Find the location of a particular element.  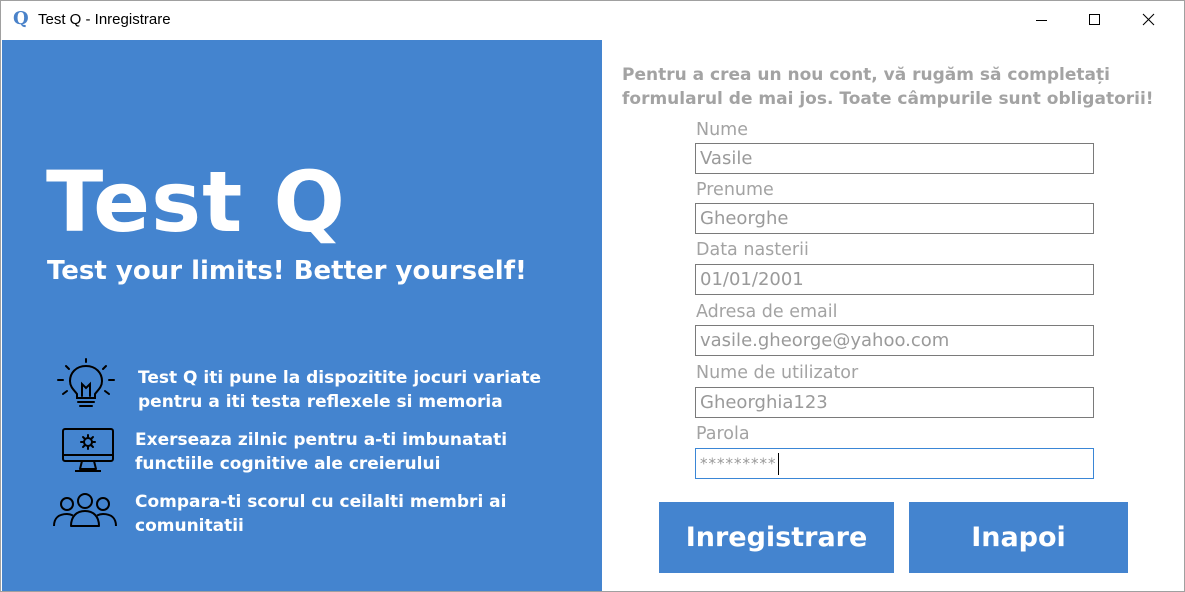

maximize-button is located at coordinates (1095, 20).